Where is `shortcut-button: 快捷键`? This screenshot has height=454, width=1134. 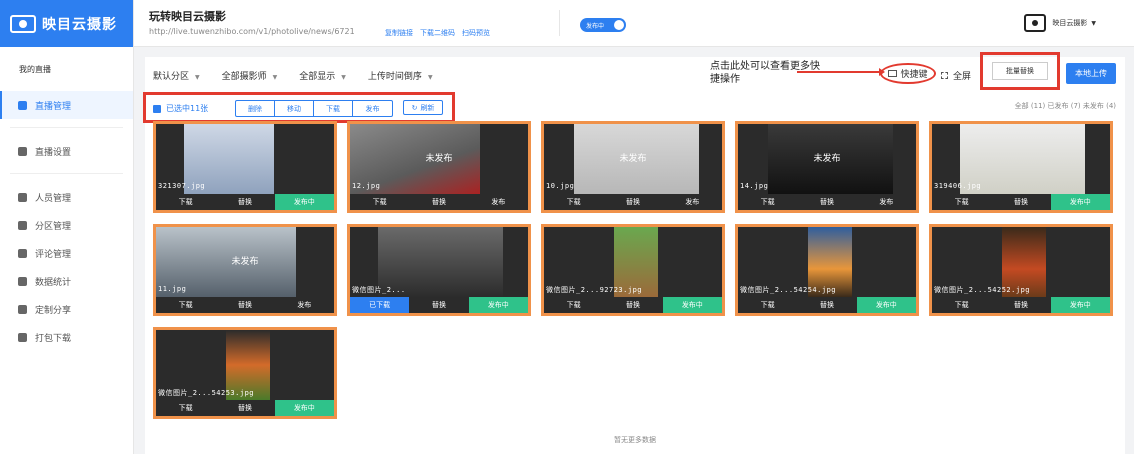
shortcut-button: 快捷键 is located at coordinates (908, 73).